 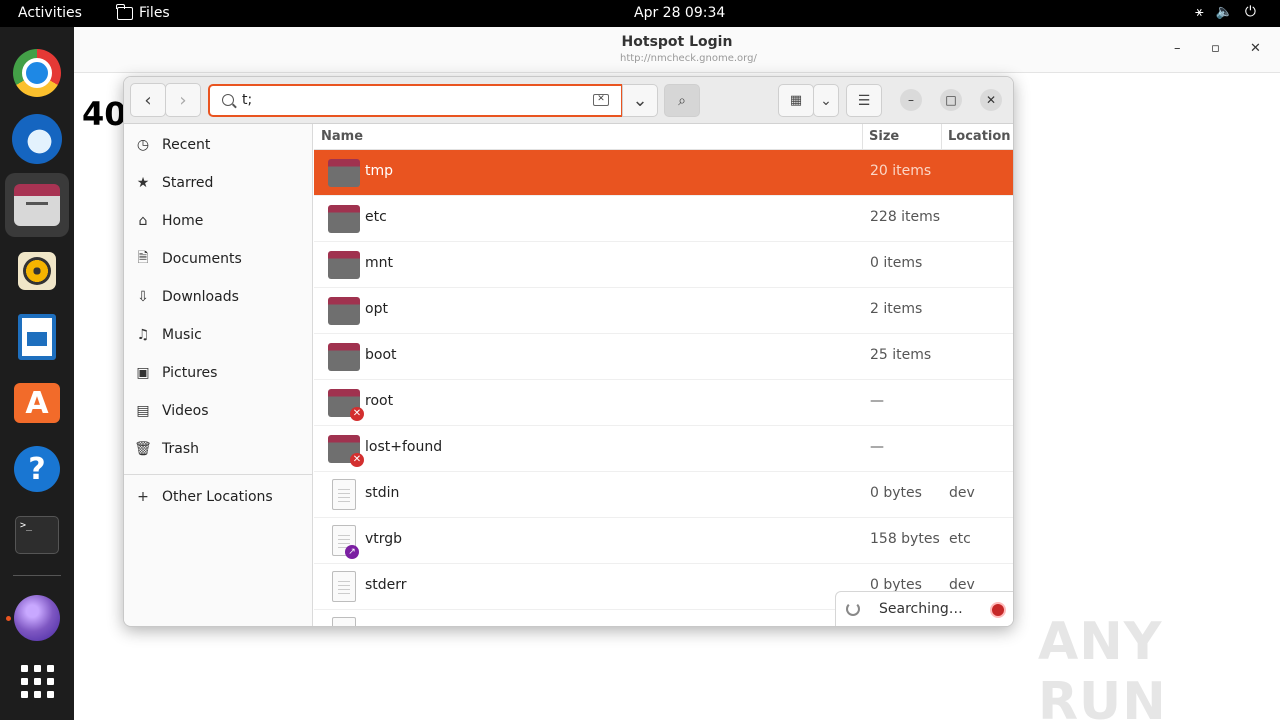 I want to click on file-row-stdin: stdin 0 bytes dev, so click(x=663, y=495).